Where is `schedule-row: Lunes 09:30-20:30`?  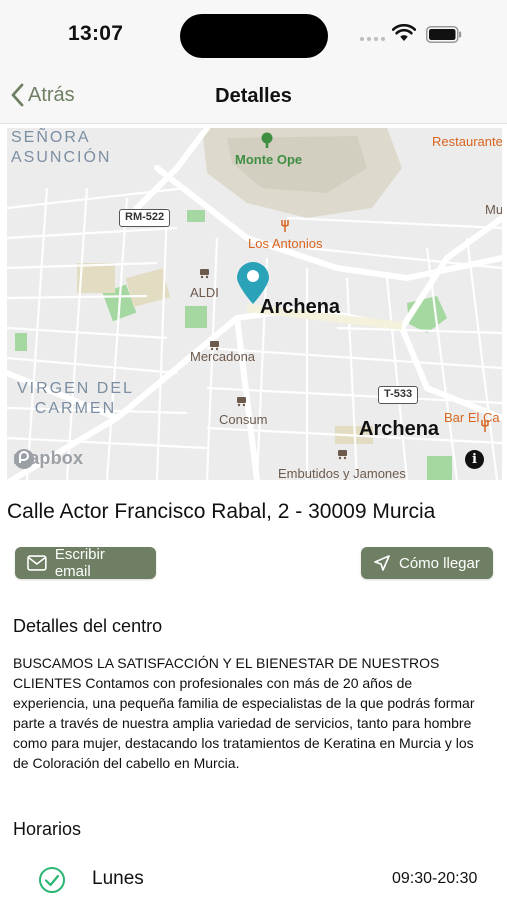
schedule-row: Lunes 09:30-20:30 is located at coordinates (253, 879).